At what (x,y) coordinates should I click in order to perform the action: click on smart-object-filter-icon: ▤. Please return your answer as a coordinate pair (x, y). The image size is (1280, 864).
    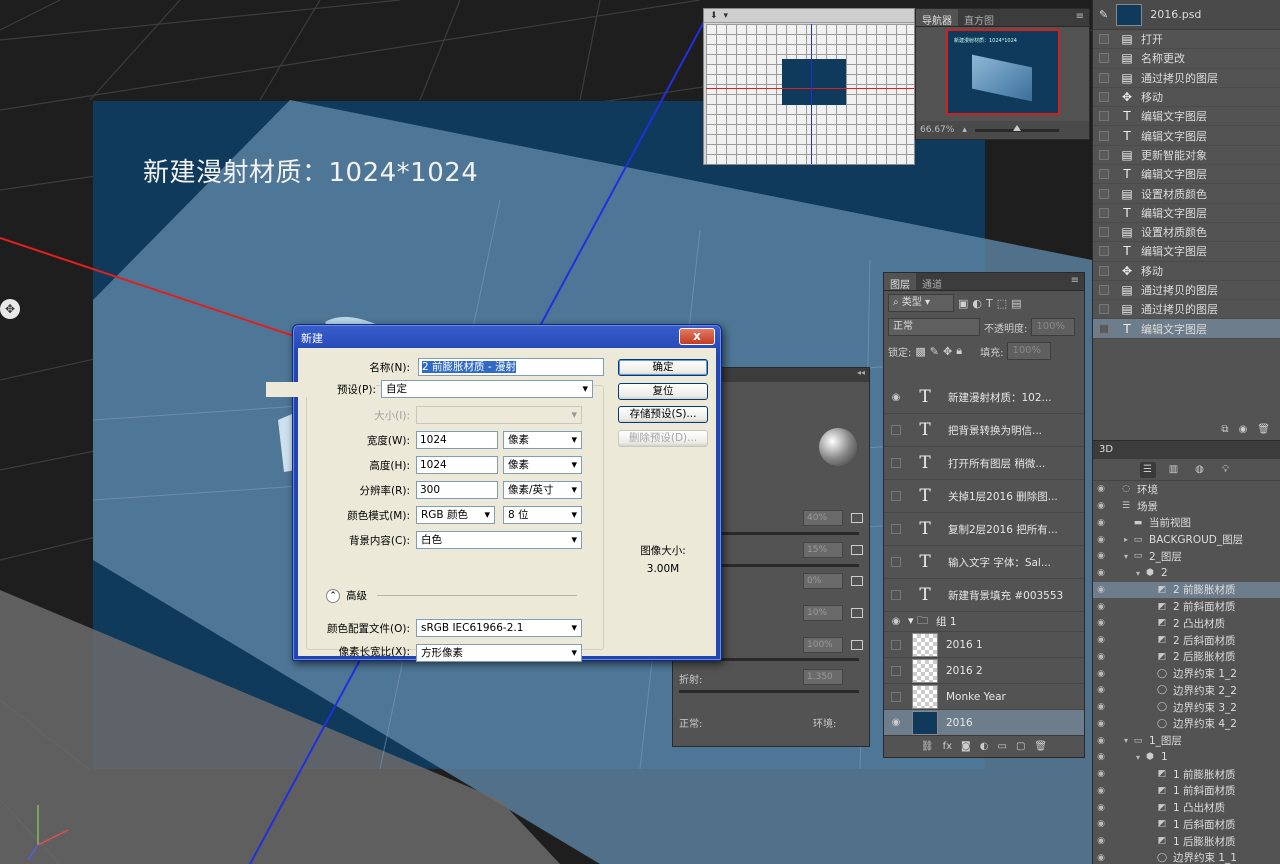
    Looking at the image, I should click on (1016, 303).